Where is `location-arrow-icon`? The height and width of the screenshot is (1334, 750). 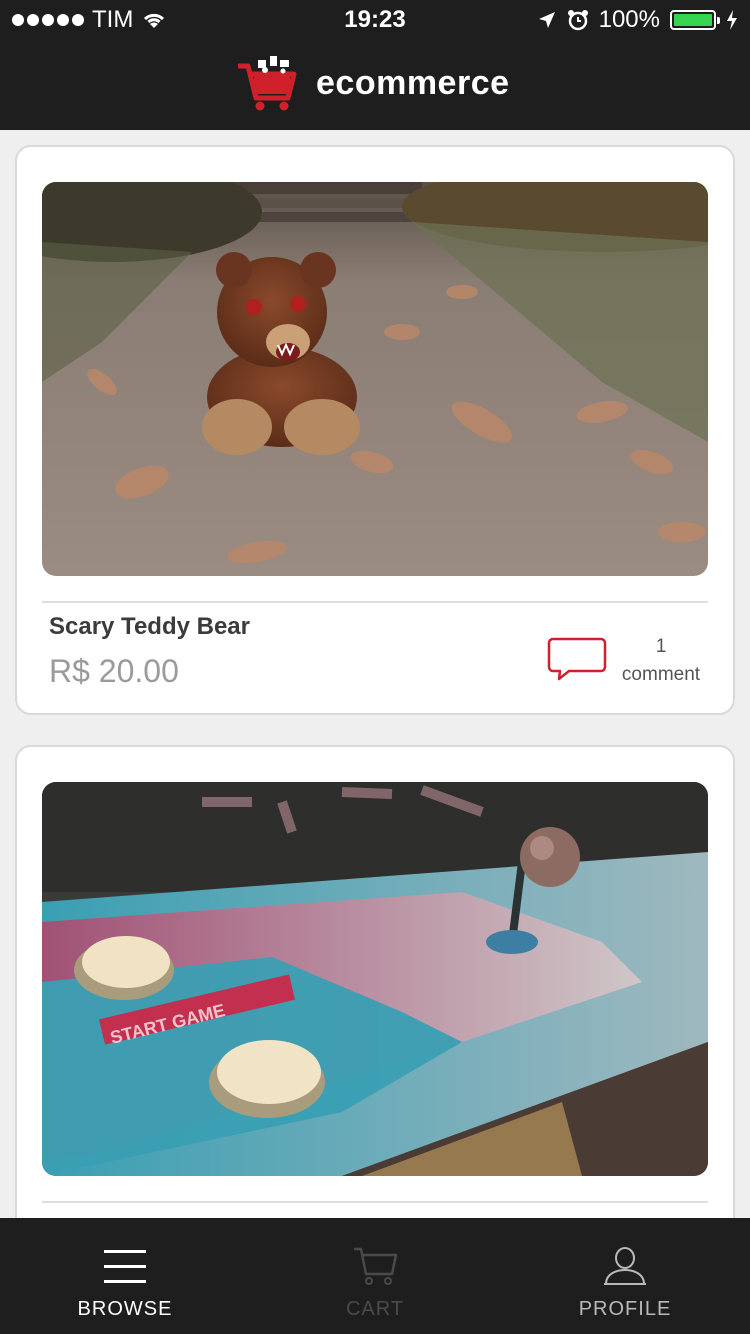 location-arrow-icon is located at coordinates (546, 20).